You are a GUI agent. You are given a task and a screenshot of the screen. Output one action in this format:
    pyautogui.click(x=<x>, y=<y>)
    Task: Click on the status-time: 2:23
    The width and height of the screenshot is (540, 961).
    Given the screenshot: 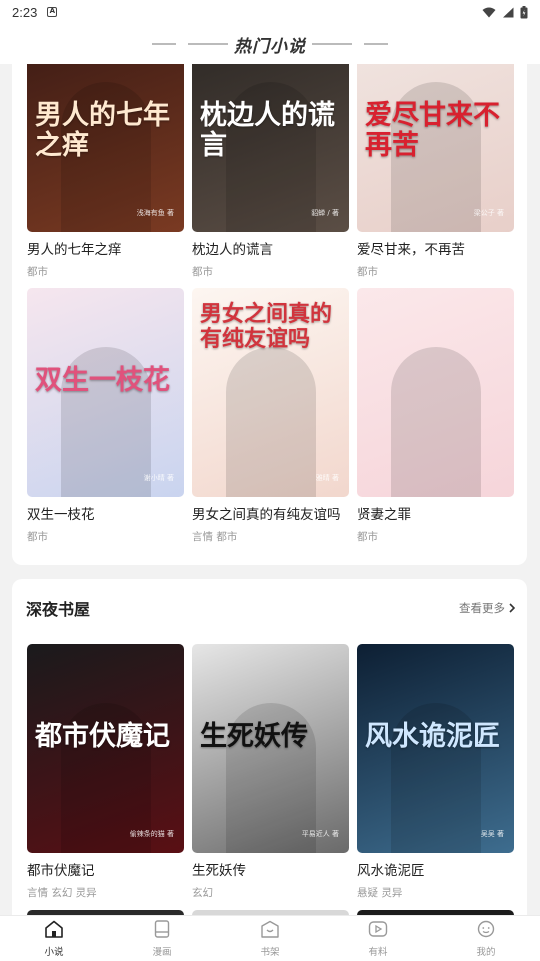 What is the action you would take?
    pyautogui.click(x=25, y=12)
    